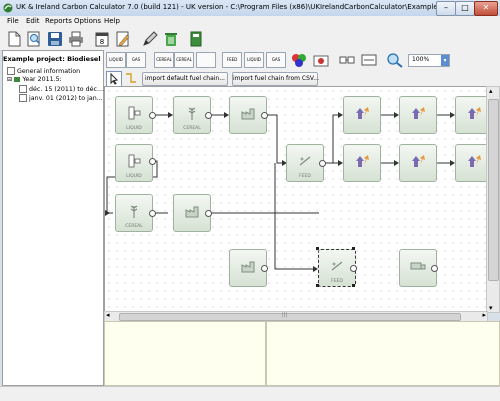 The image size is (500, 401). What do you see at coordinates (445, 60) in the screenshot?
I see `chevron-down-icon: ▾` at bounding box center [445, 60].